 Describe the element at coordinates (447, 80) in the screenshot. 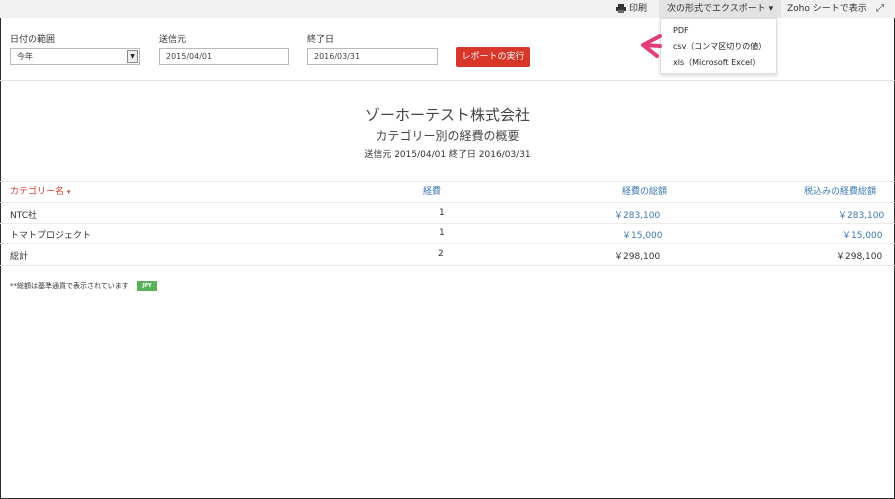

I see `filter-divider` at that location.